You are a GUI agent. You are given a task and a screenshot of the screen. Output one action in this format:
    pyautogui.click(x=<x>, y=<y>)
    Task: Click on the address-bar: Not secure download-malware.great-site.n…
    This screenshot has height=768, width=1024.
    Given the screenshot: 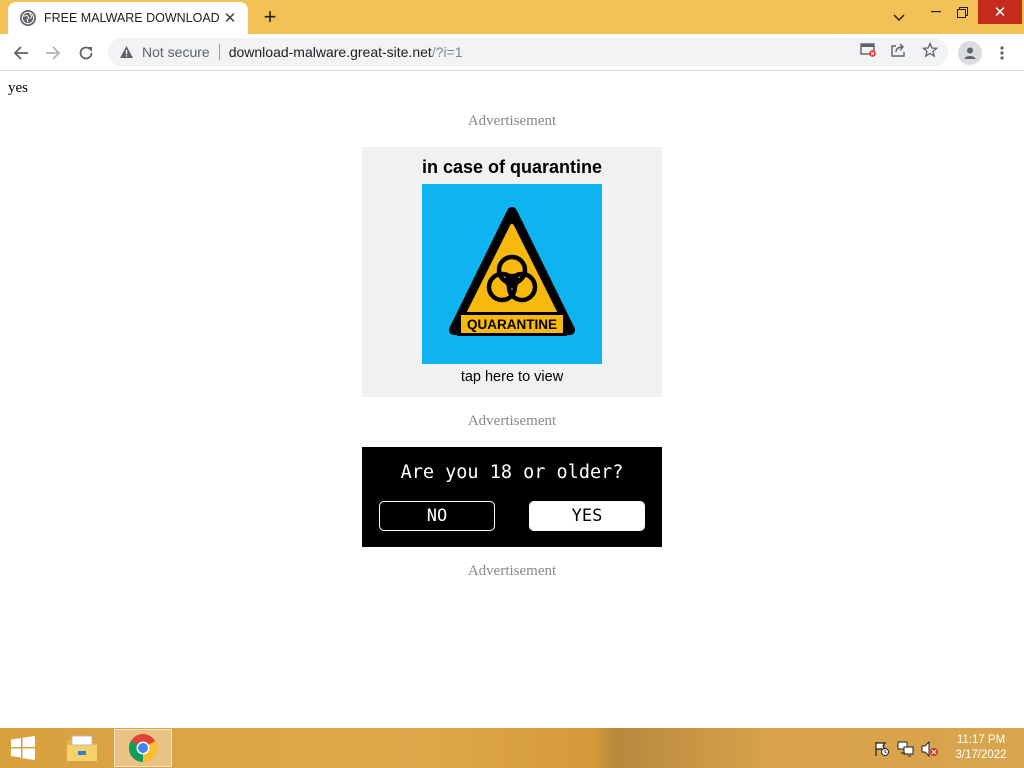 What is the action you would take?
    pyautogui.click(x=528, y=52)
    